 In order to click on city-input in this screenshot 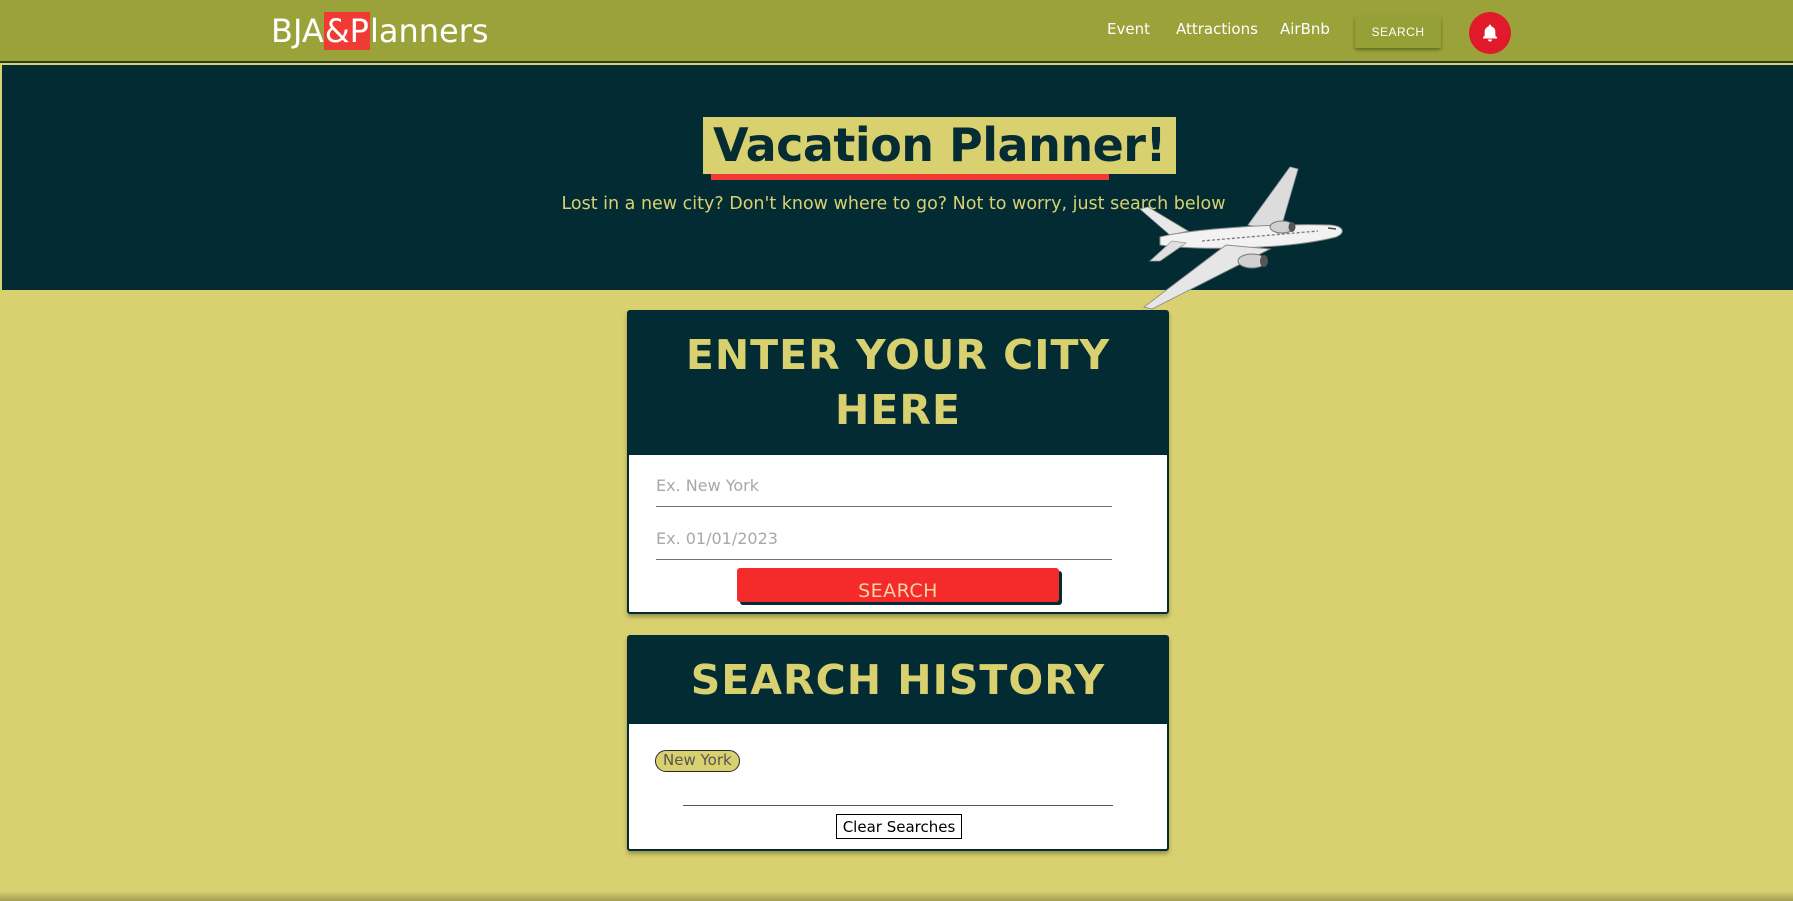, I will do `click(884, 486)`.